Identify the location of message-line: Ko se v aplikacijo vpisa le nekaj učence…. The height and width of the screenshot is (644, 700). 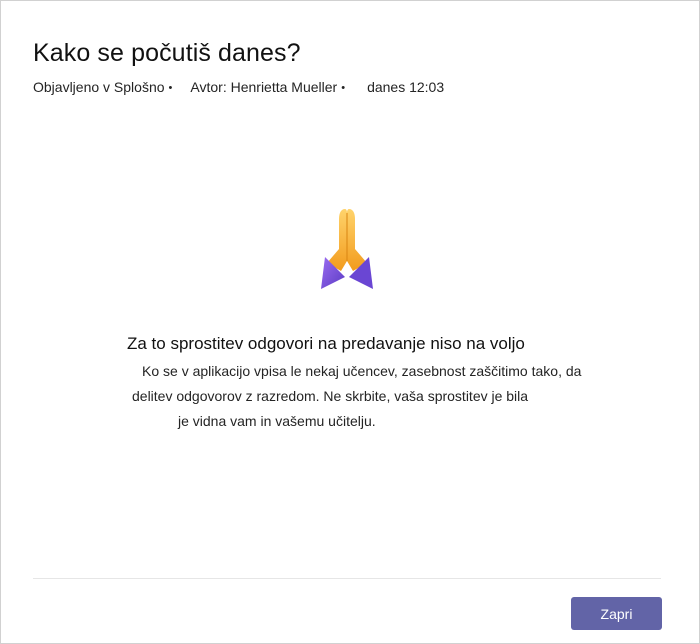
(362, 371).